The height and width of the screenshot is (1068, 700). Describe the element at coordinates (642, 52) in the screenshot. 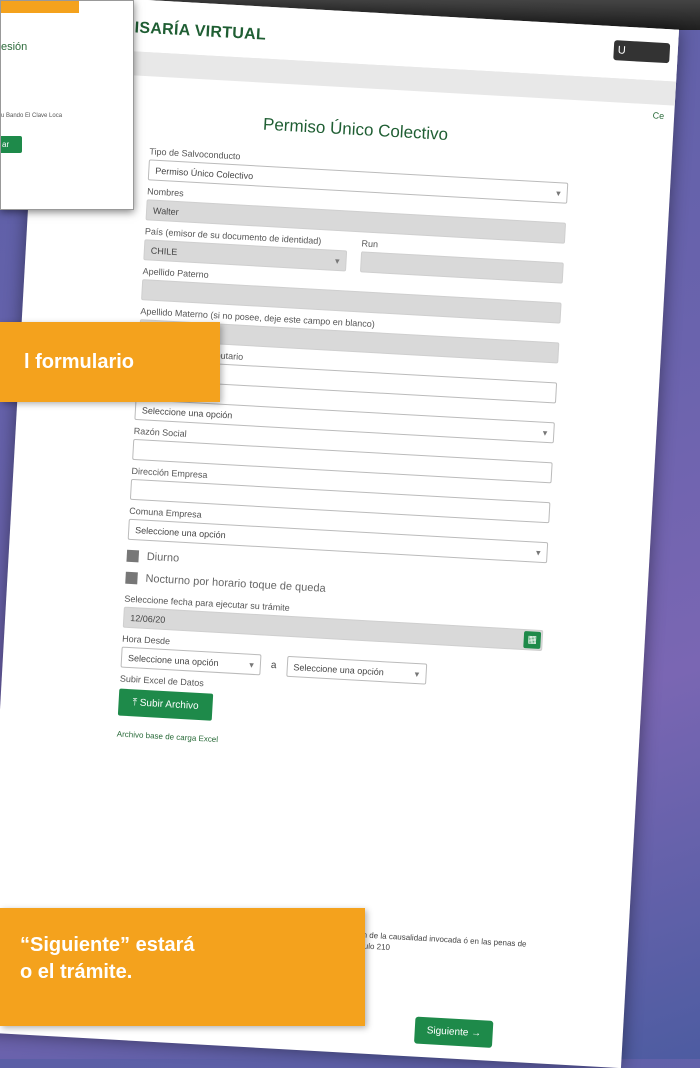

I see `user-menu-icon: U` at that location.